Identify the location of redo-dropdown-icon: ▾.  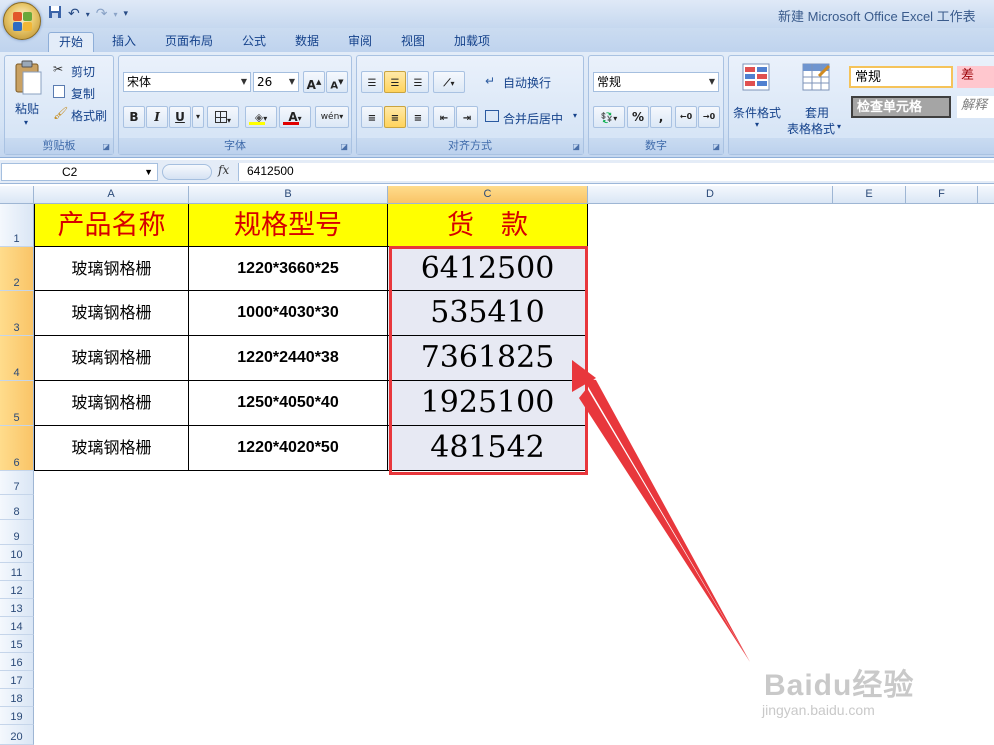
(115, 14).